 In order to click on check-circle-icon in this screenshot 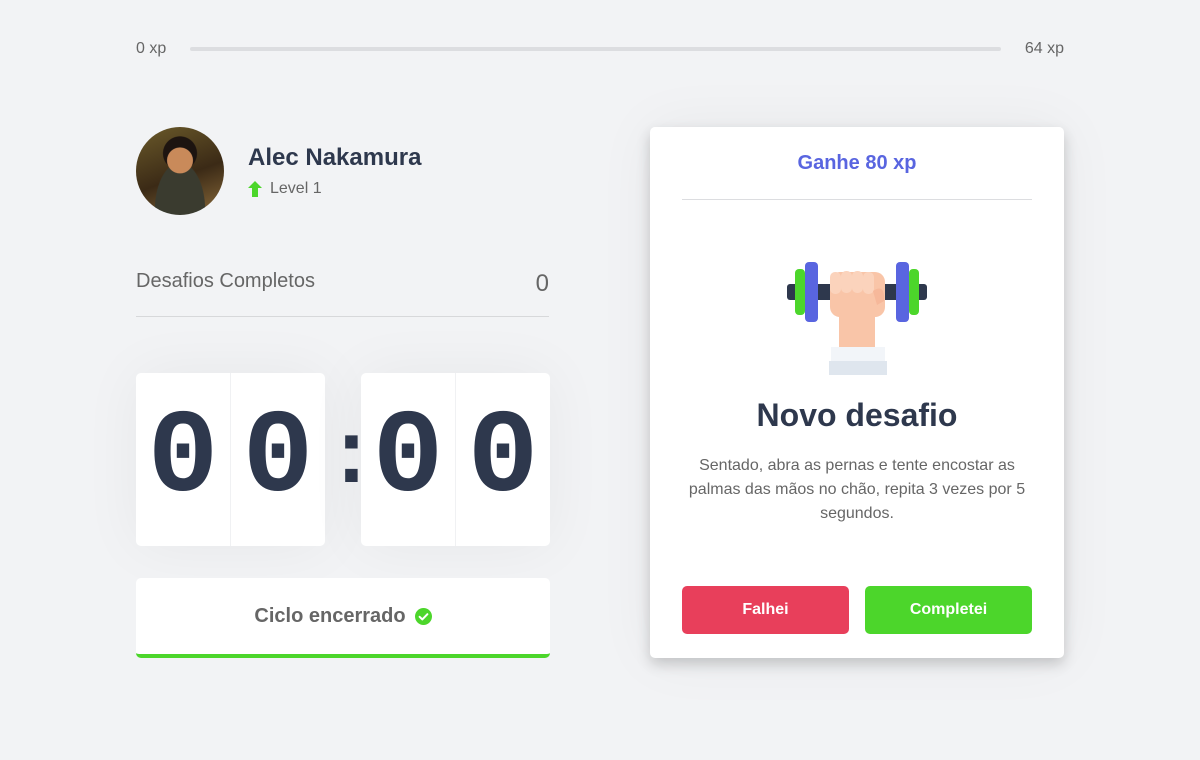, I will do `click(423, 616)`.